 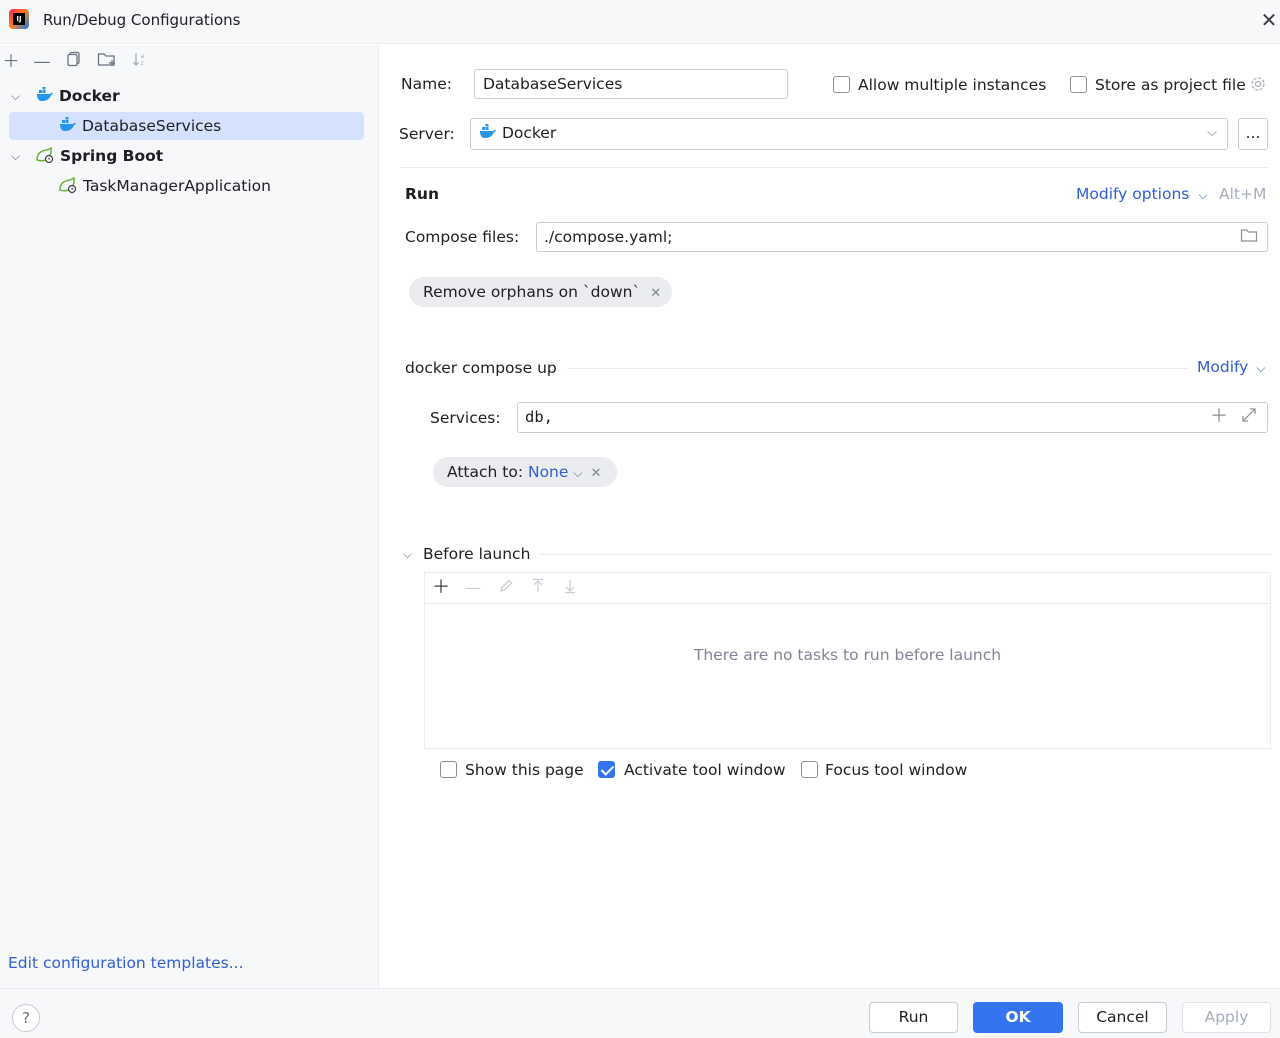 I want to click on compose-files-input: ./compose.yaml;, so click(x=902, y=237).